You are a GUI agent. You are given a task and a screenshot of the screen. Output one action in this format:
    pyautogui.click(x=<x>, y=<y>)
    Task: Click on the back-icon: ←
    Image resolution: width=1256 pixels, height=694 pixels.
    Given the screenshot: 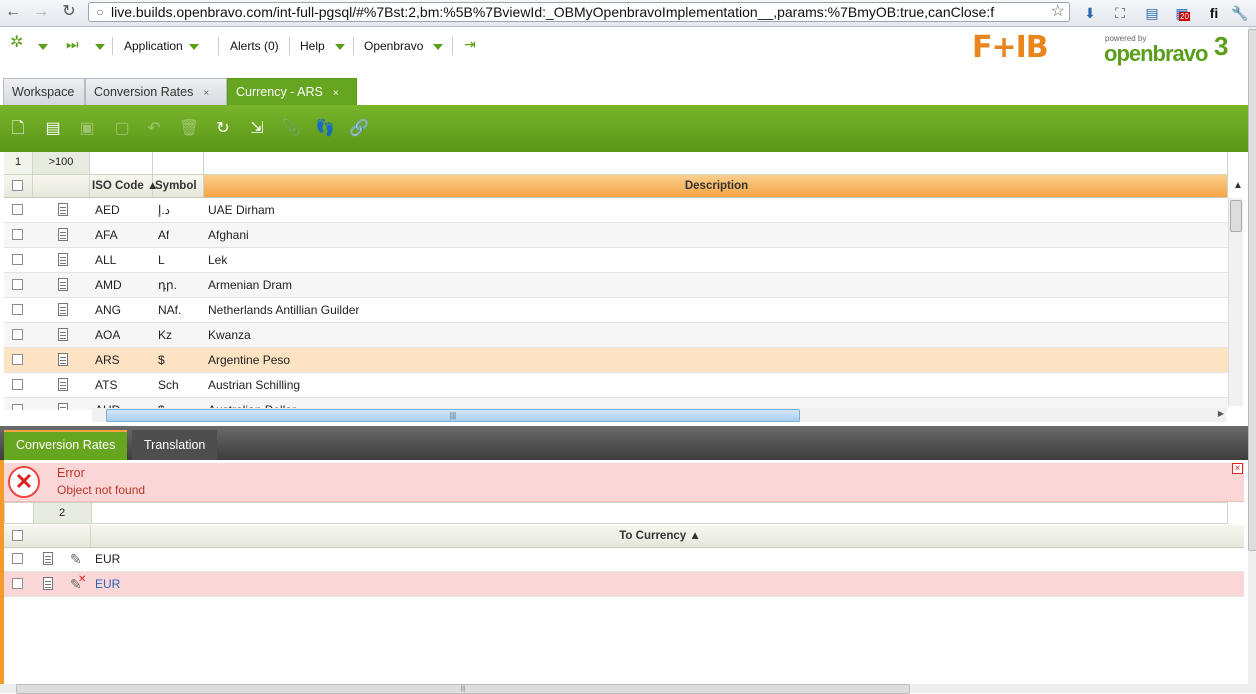 What is the action you would take?
    pyautogui.click(x=13, y=12)
    